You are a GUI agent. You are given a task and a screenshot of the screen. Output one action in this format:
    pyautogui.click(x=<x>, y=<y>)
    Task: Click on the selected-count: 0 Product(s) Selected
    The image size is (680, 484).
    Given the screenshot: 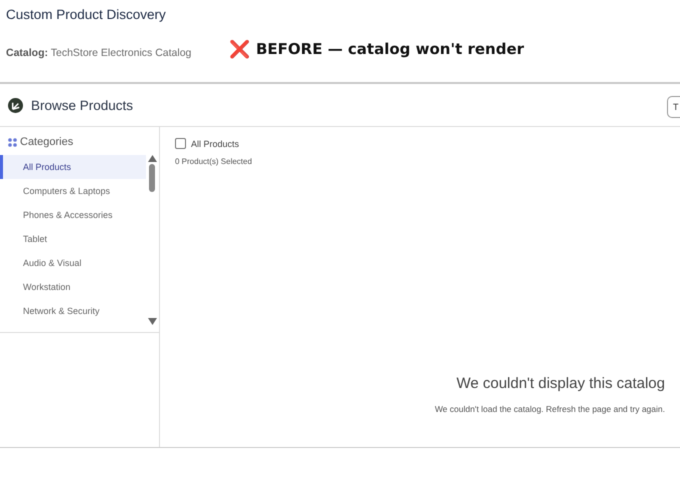 What is the action you would take?
    pyautogui.click(x=214, y=161)
    